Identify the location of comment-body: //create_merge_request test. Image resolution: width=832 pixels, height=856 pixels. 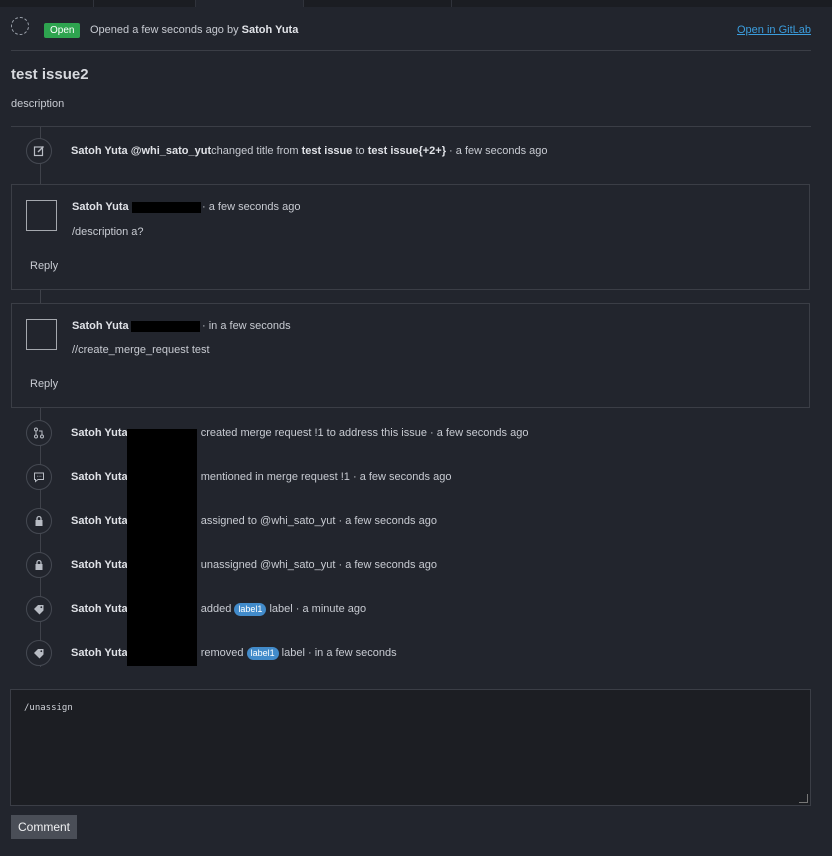
(141, 350).